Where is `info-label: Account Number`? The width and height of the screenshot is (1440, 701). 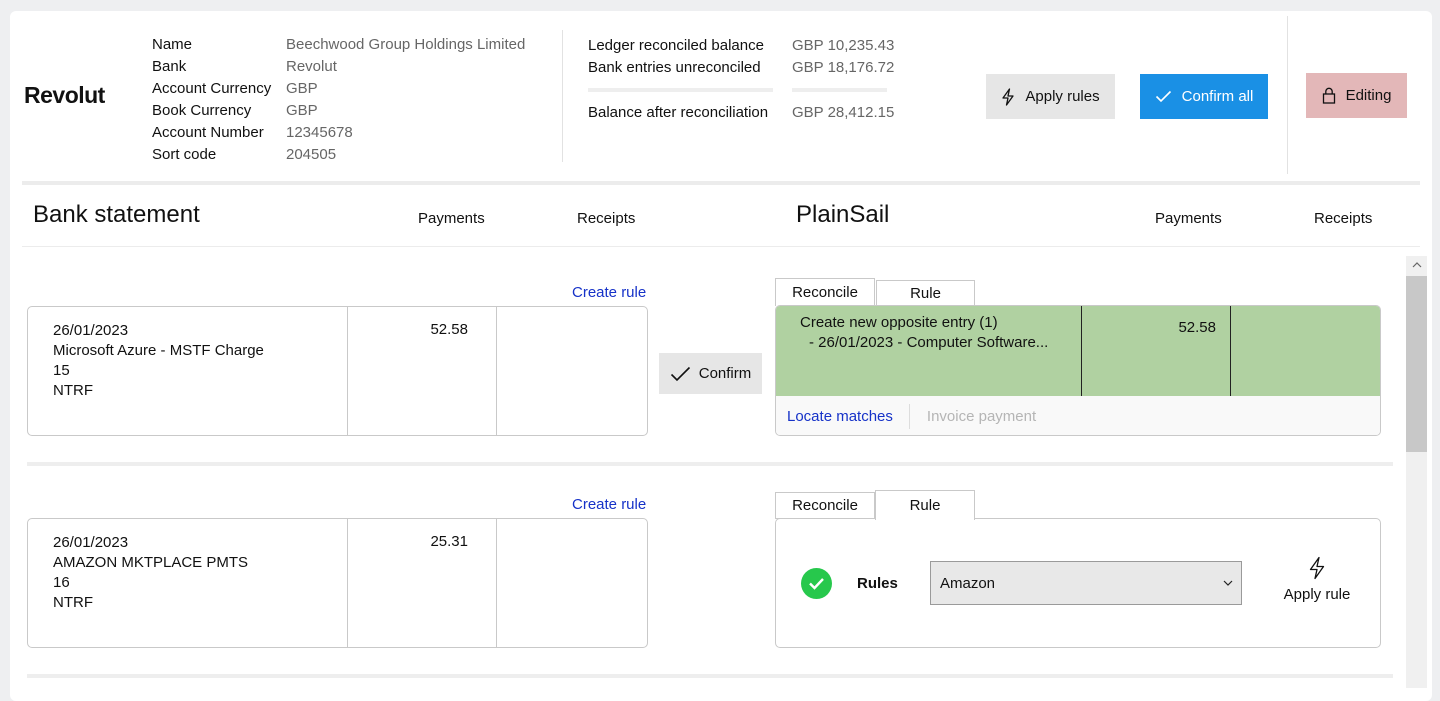 info-label: Account Number is located at coordinates (208, 132).